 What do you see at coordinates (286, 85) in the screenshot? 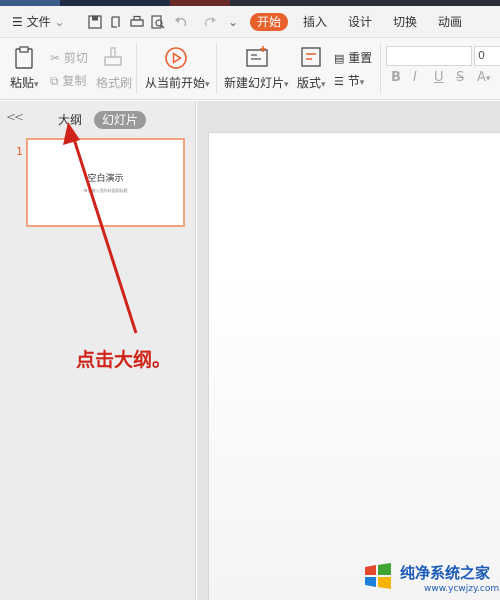
I see `new-slide-dropdown-icon: ▾` at bounding box center [286, 85].